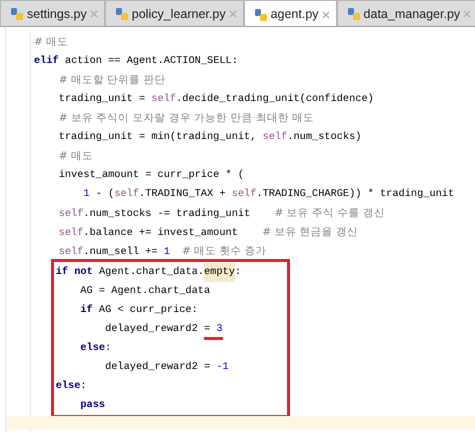  Describe the element at coordinates (121, 252) in the screenshot. I see `code-token: .num_sell +=` at that location.